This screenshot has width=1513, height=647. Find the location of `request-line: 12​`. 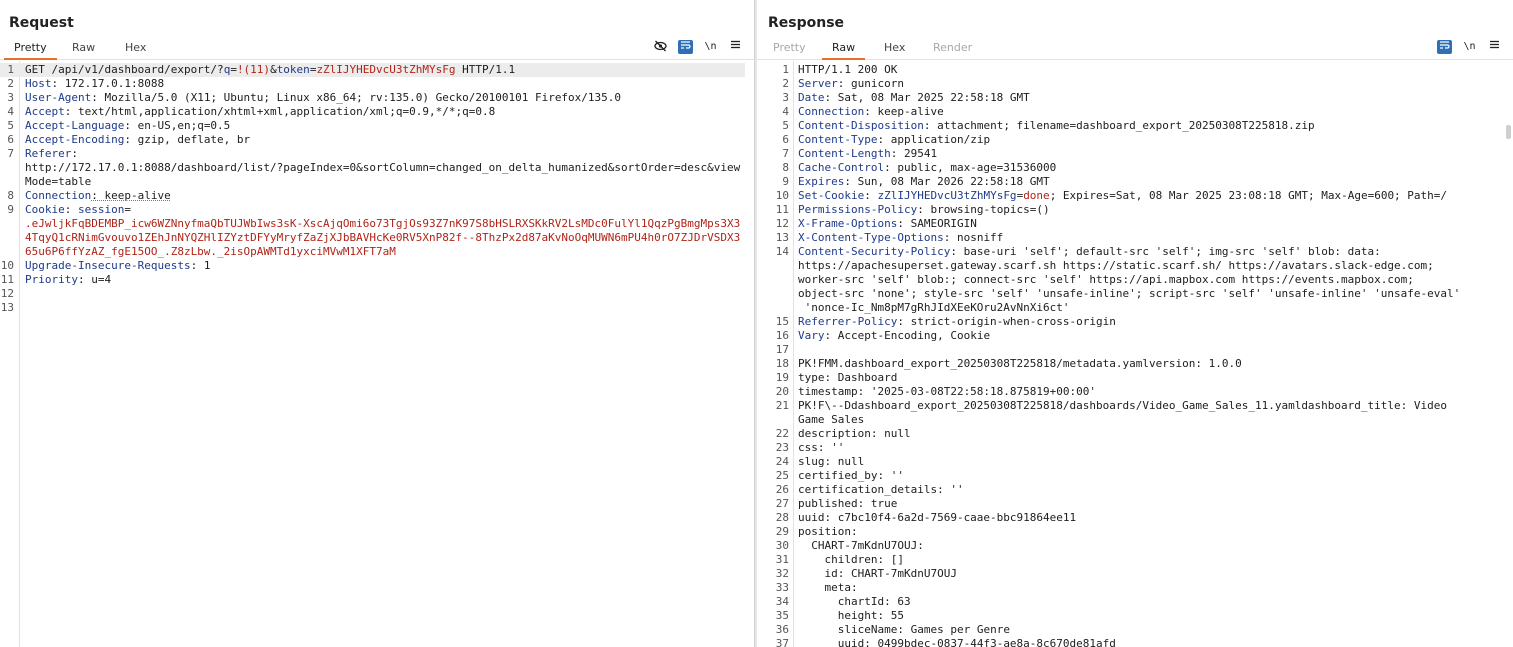

request-line: 12​ is located at coordinates (372, 294).